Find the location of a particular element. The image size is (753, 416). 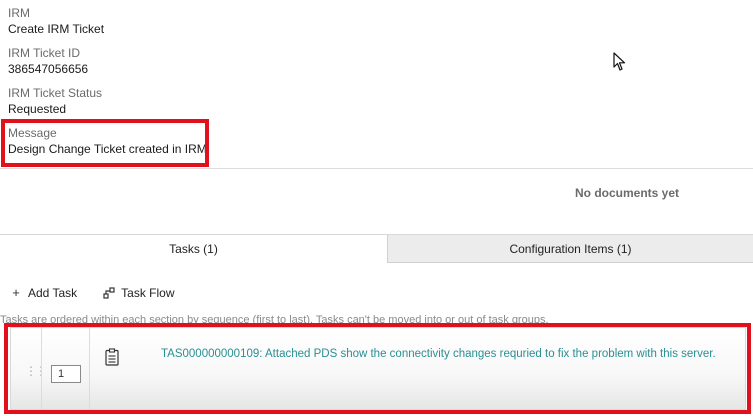

task-flow-button: Task Flow is located at coordinates (139, 292).